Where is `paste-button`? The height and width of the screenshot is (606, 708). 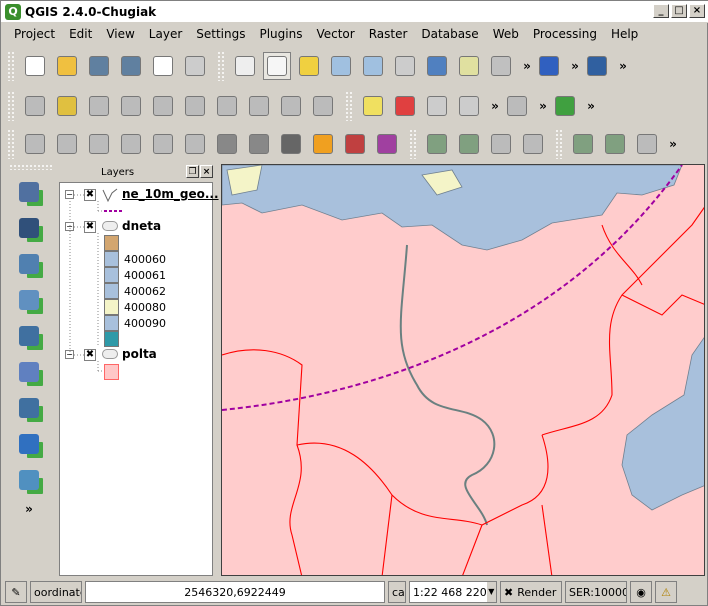
paste-button is located at coordinates (323, 106).